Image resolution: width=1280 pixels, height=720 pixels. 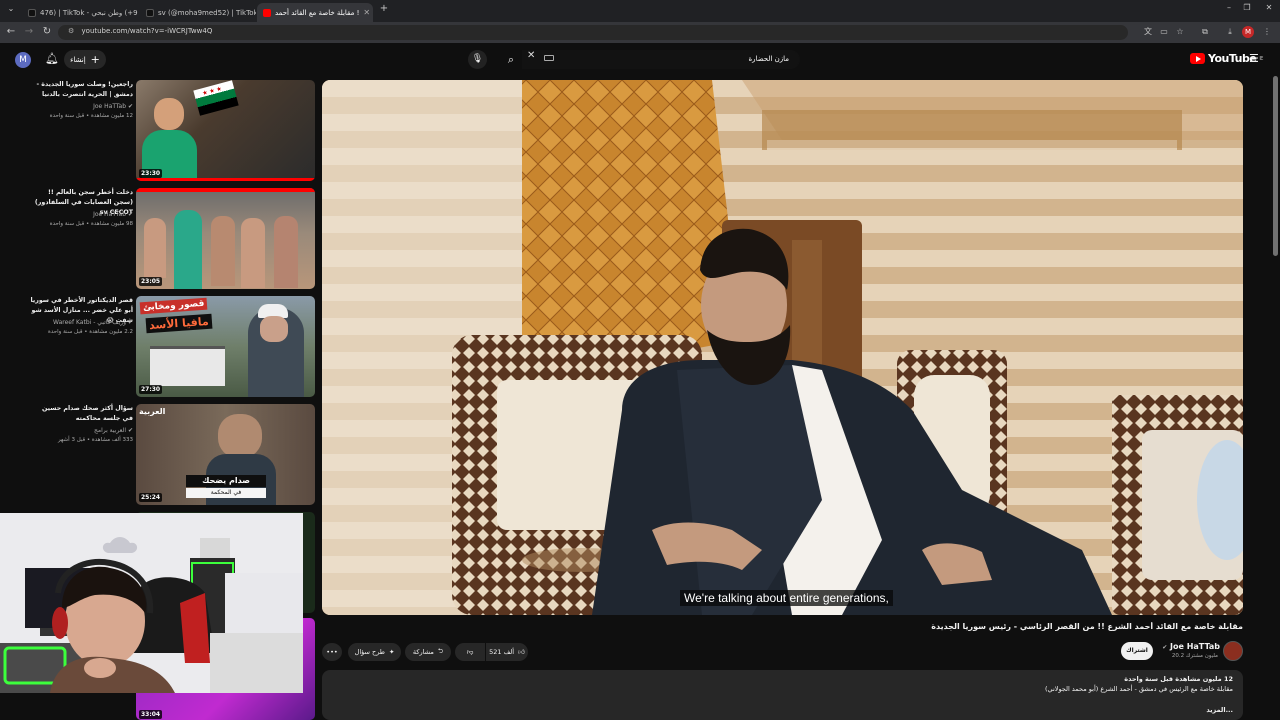 What do you see at coordinates (332, 652) in the screenshot?
I see `more-actions-button: •••` at bounding box center [332, 652].